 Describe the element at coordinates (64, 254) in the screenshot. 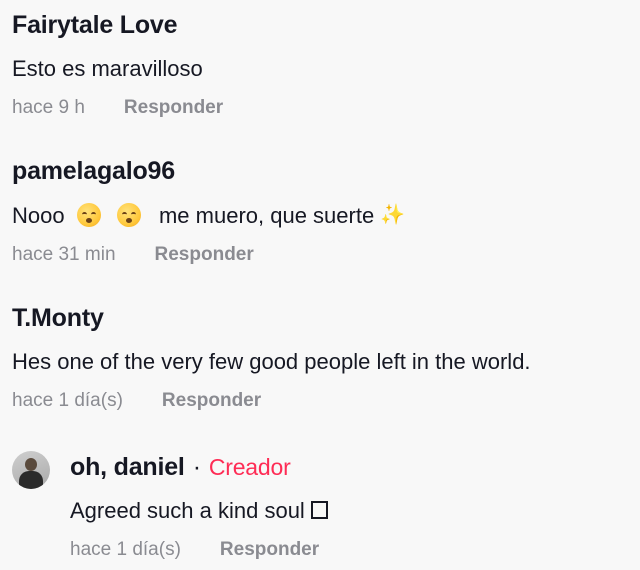

I see `comment-timestamp: hace 31 min` at that location.